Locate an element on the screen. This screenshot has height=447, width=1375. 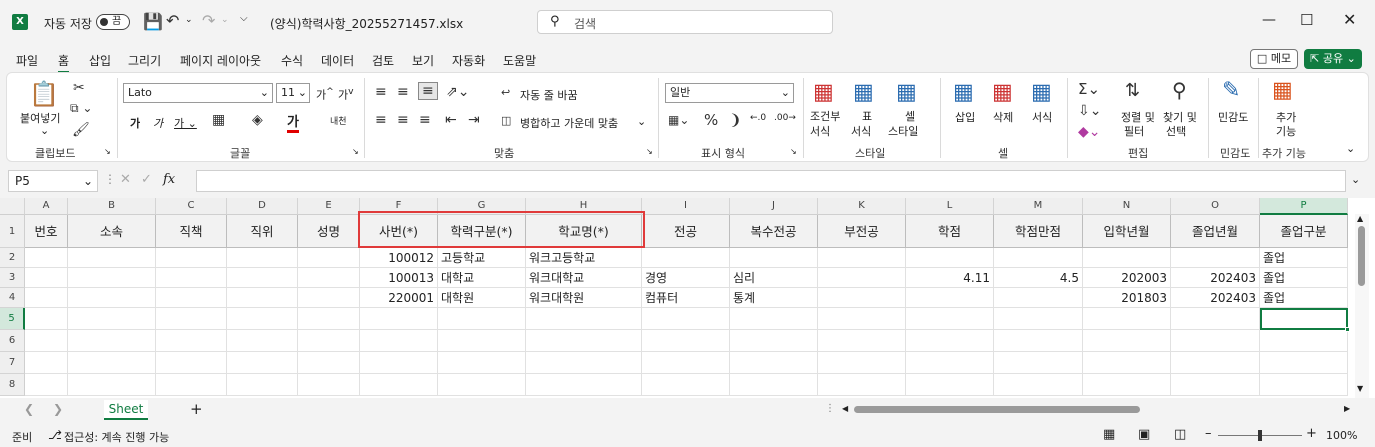
zoom-slider-thumb is located at coordinates (1260, 435).